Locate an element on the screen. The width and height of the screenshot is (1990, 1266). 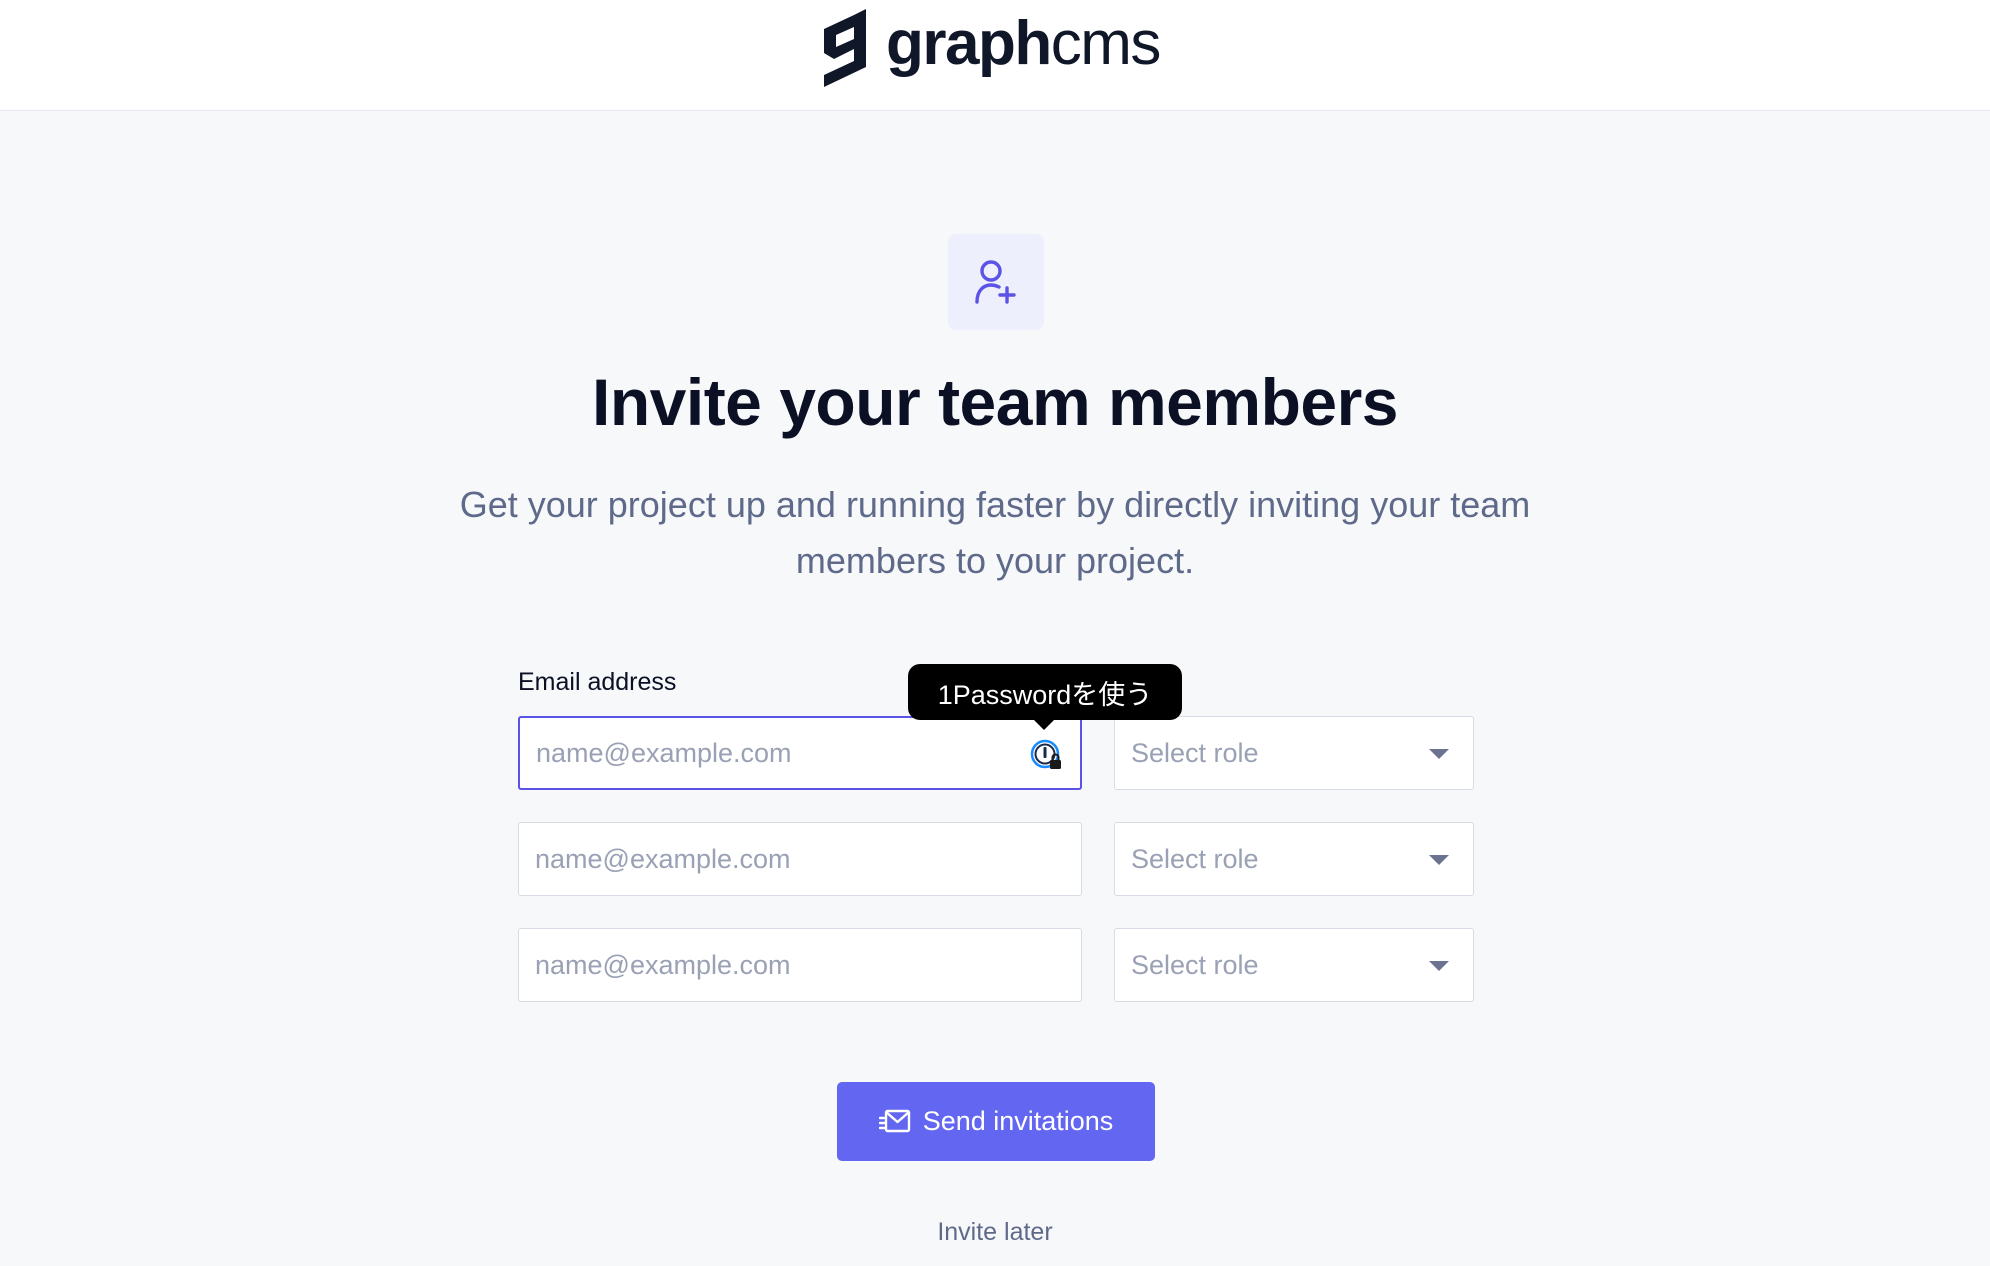
graphcms-logo-mark-icon is located at coordinates (845, 48).